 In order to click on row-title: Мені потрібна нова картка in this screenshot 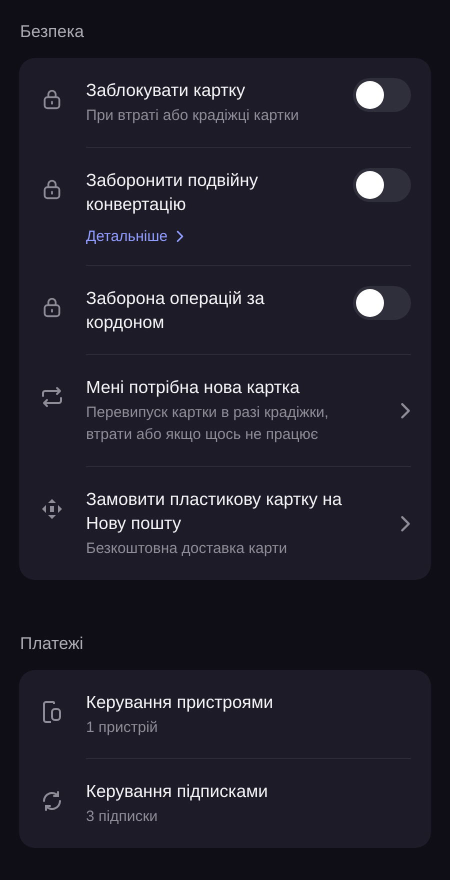, I will do `click(193, 387)`.